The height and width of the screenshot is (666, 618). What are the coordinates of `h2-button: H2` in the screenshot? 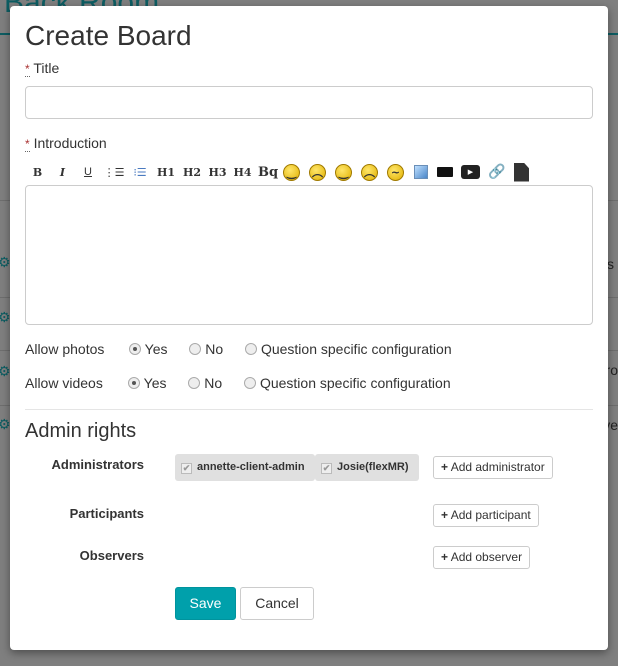 It's located at (192, 172).